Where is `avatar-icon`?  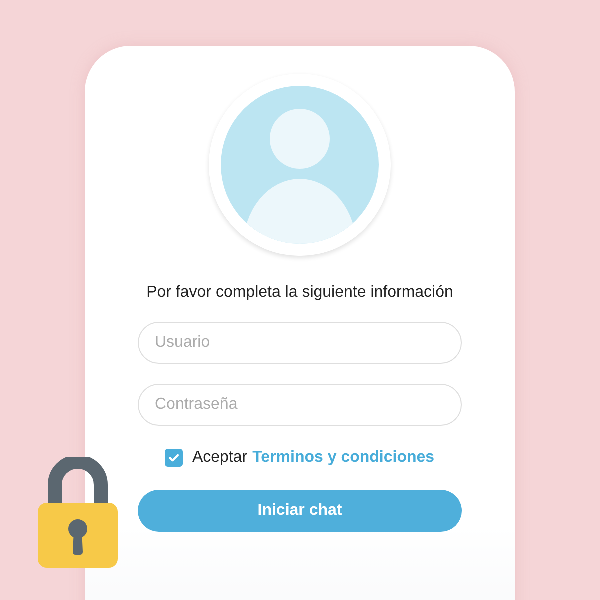 avatar-icon is located at coordinates (300, 165).